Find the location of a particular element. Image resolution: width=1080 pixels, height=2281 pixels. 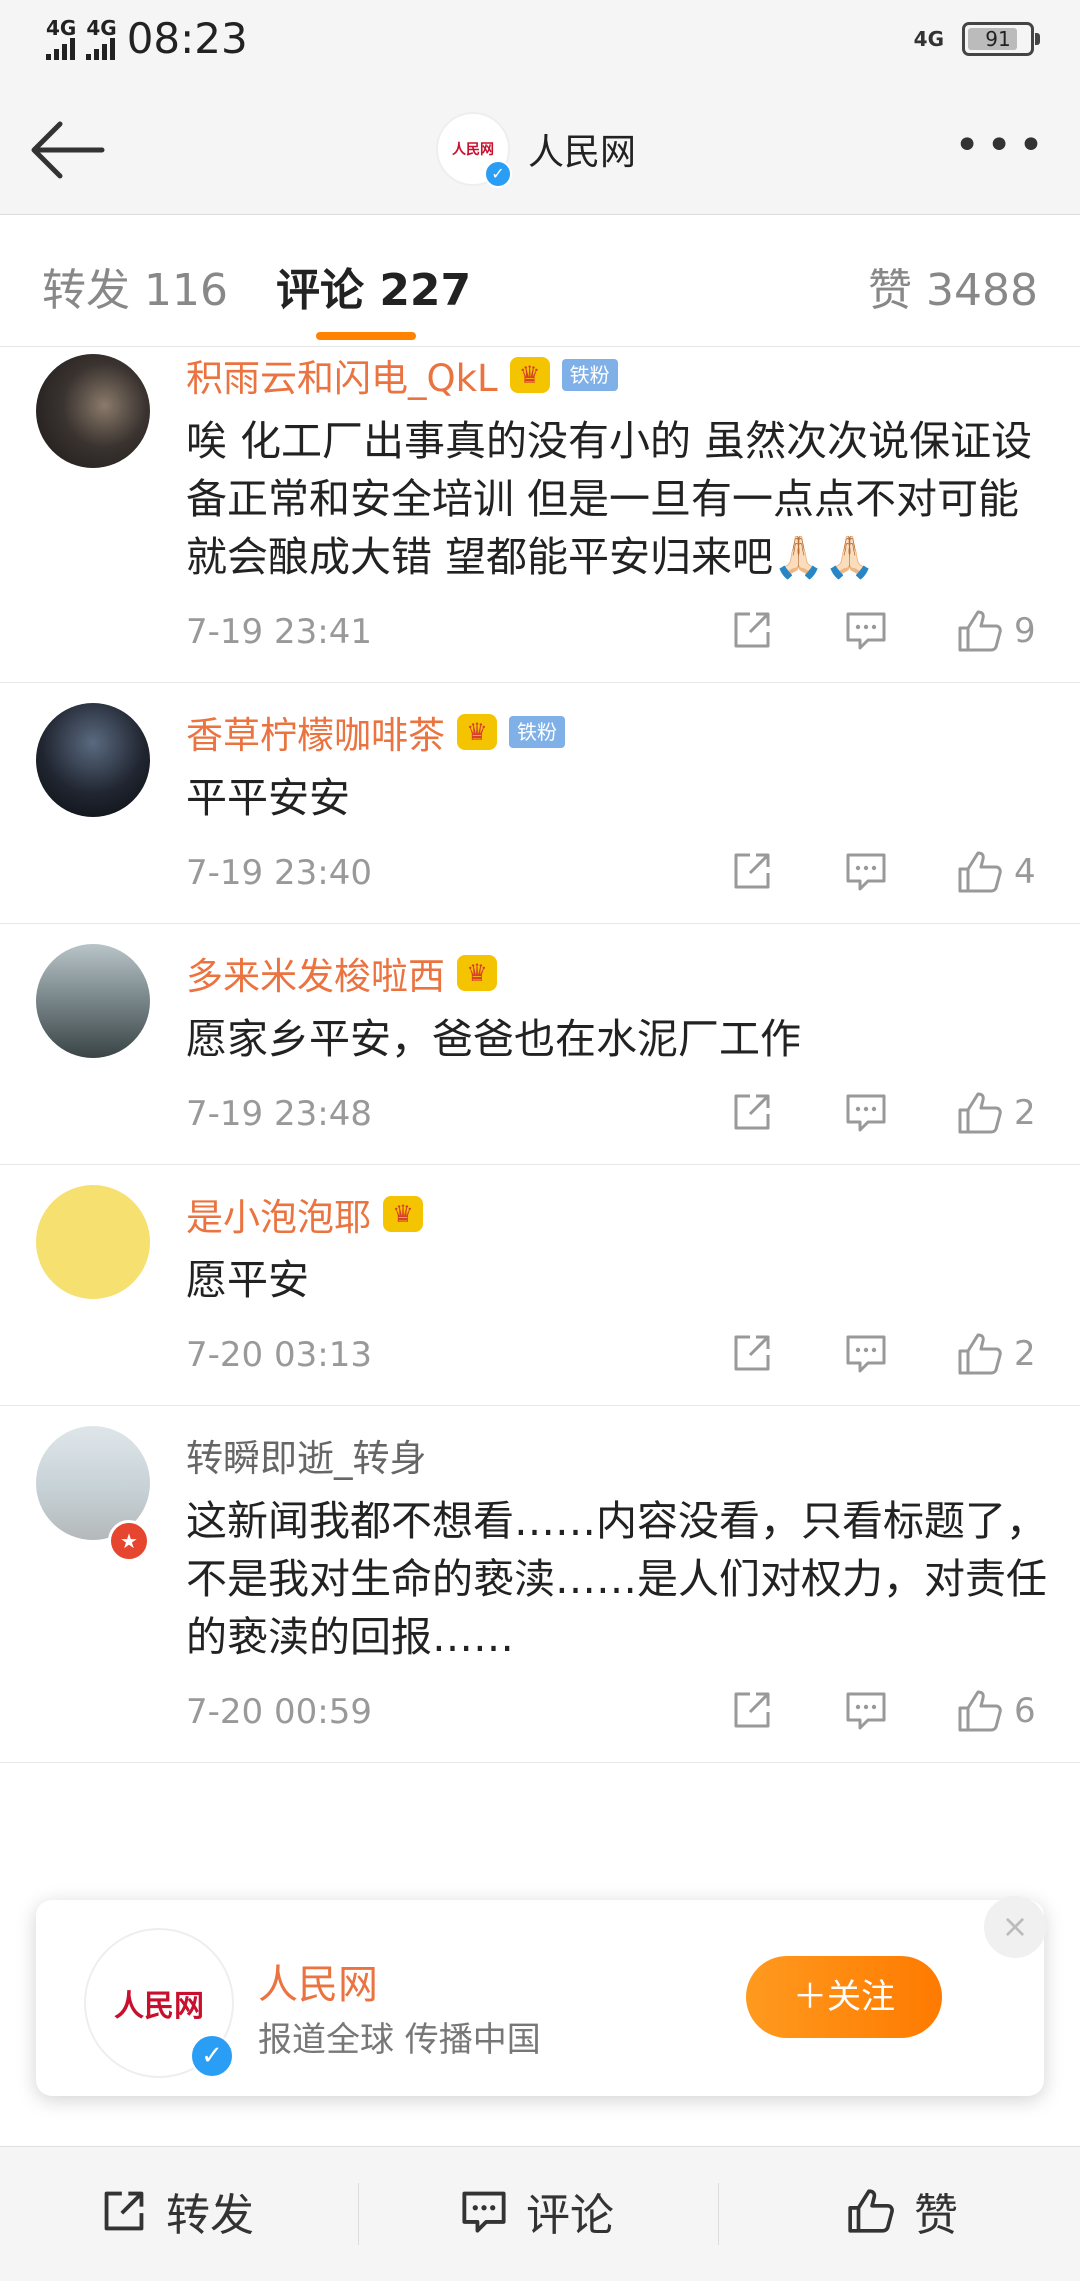

comment-item: 多来米发梭啦西 ♛ 愿家乡平安，爸爸也在水泥厂工作 7-19 23:48 2 is located at coordinates (540, 1044).